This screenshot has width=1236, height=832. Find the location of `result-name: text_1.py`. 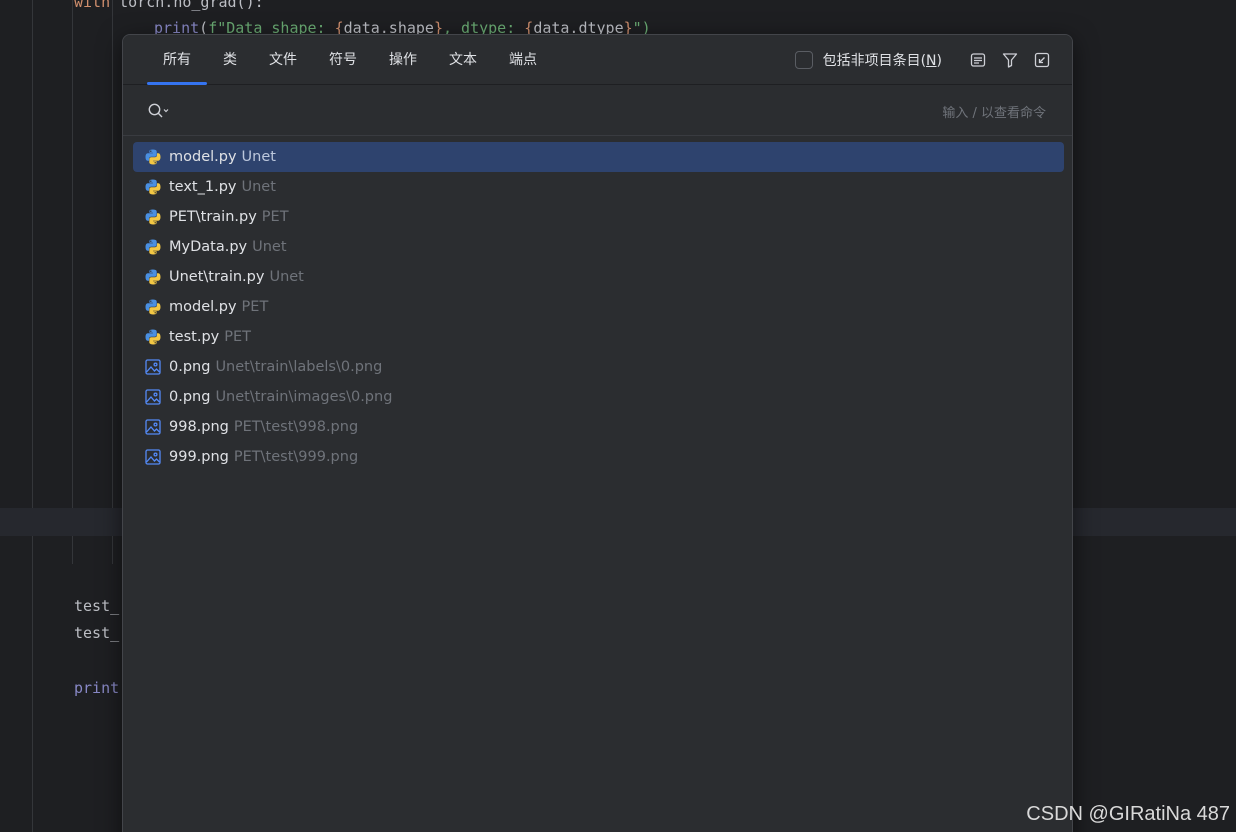

result-name: text_1.py is located at coordinates (203, 187).